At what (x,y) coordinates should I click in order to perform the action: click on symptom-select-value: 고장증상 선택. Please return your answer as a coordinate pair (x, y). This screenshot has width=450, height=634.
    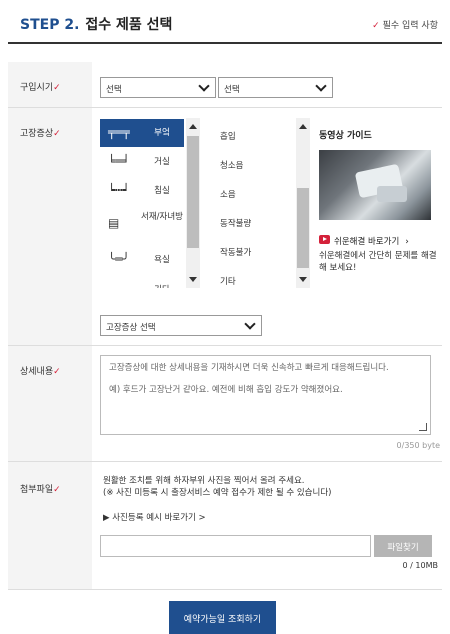
    Looking at the image, I should click on (131, 328).